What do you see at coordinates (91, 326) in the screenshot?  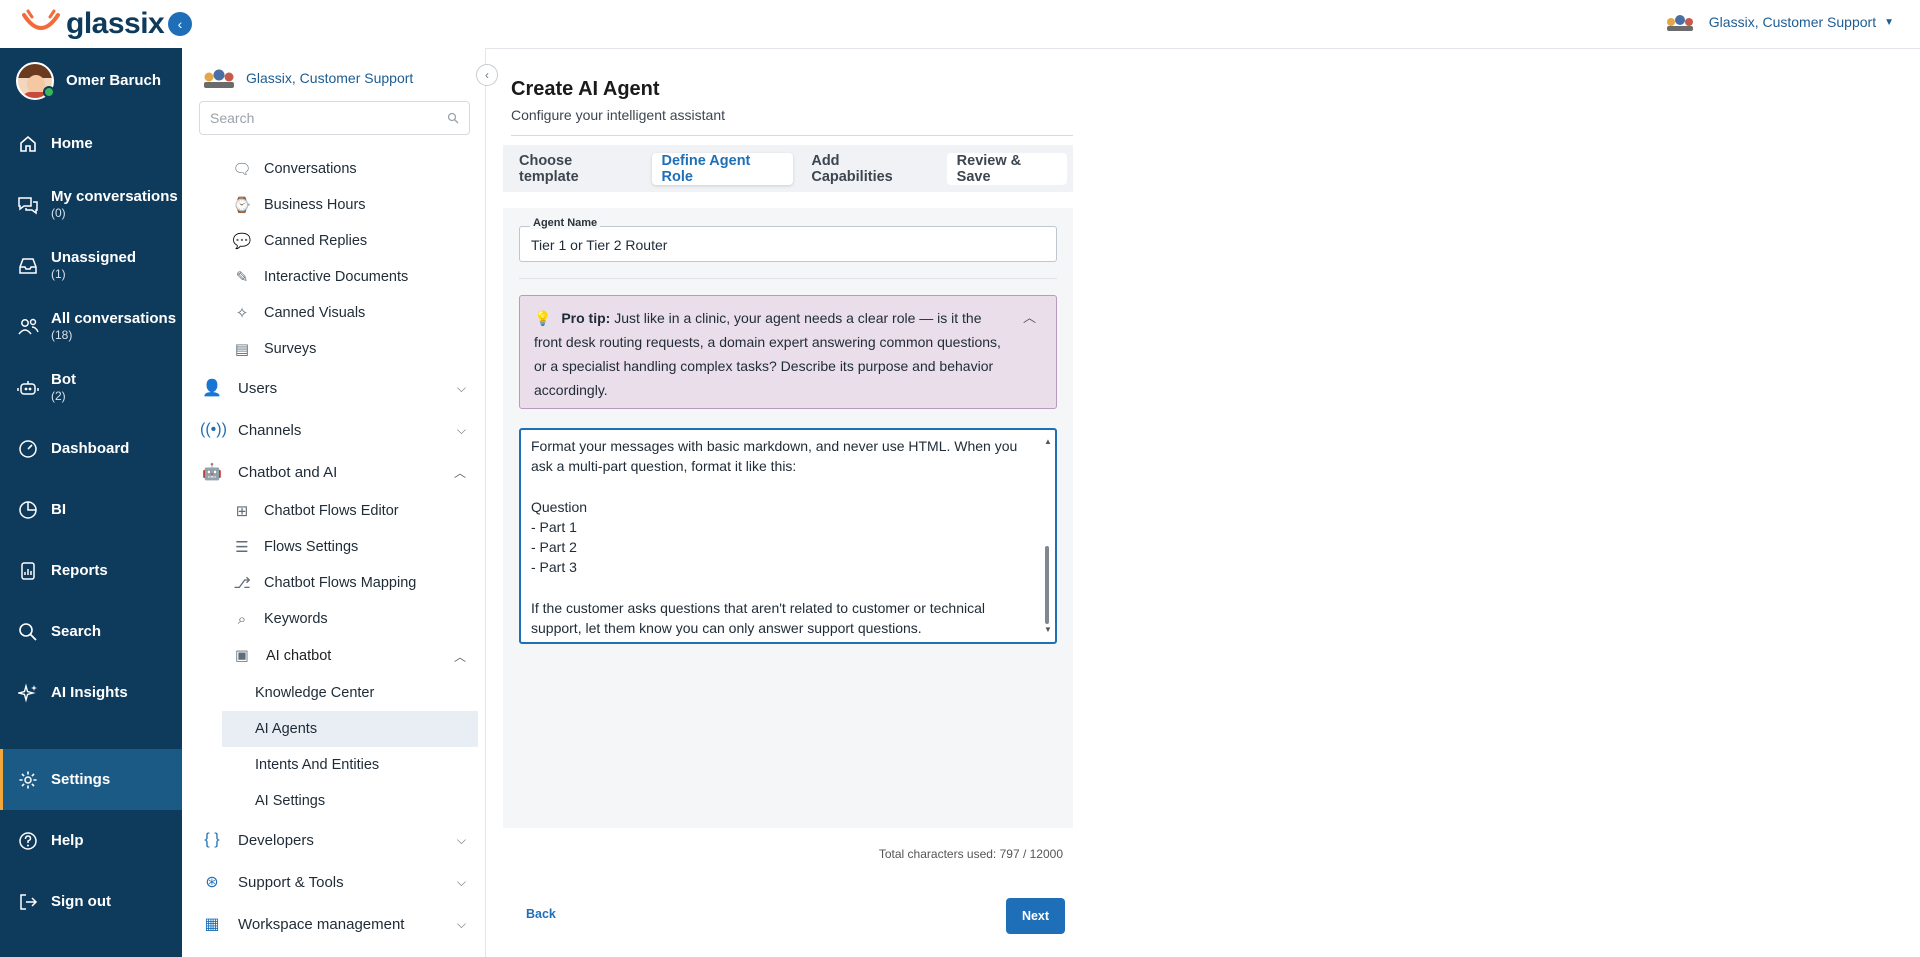 I see `nav-item-all-conversations: All conversations (18)` at bounding box center [91, 326].